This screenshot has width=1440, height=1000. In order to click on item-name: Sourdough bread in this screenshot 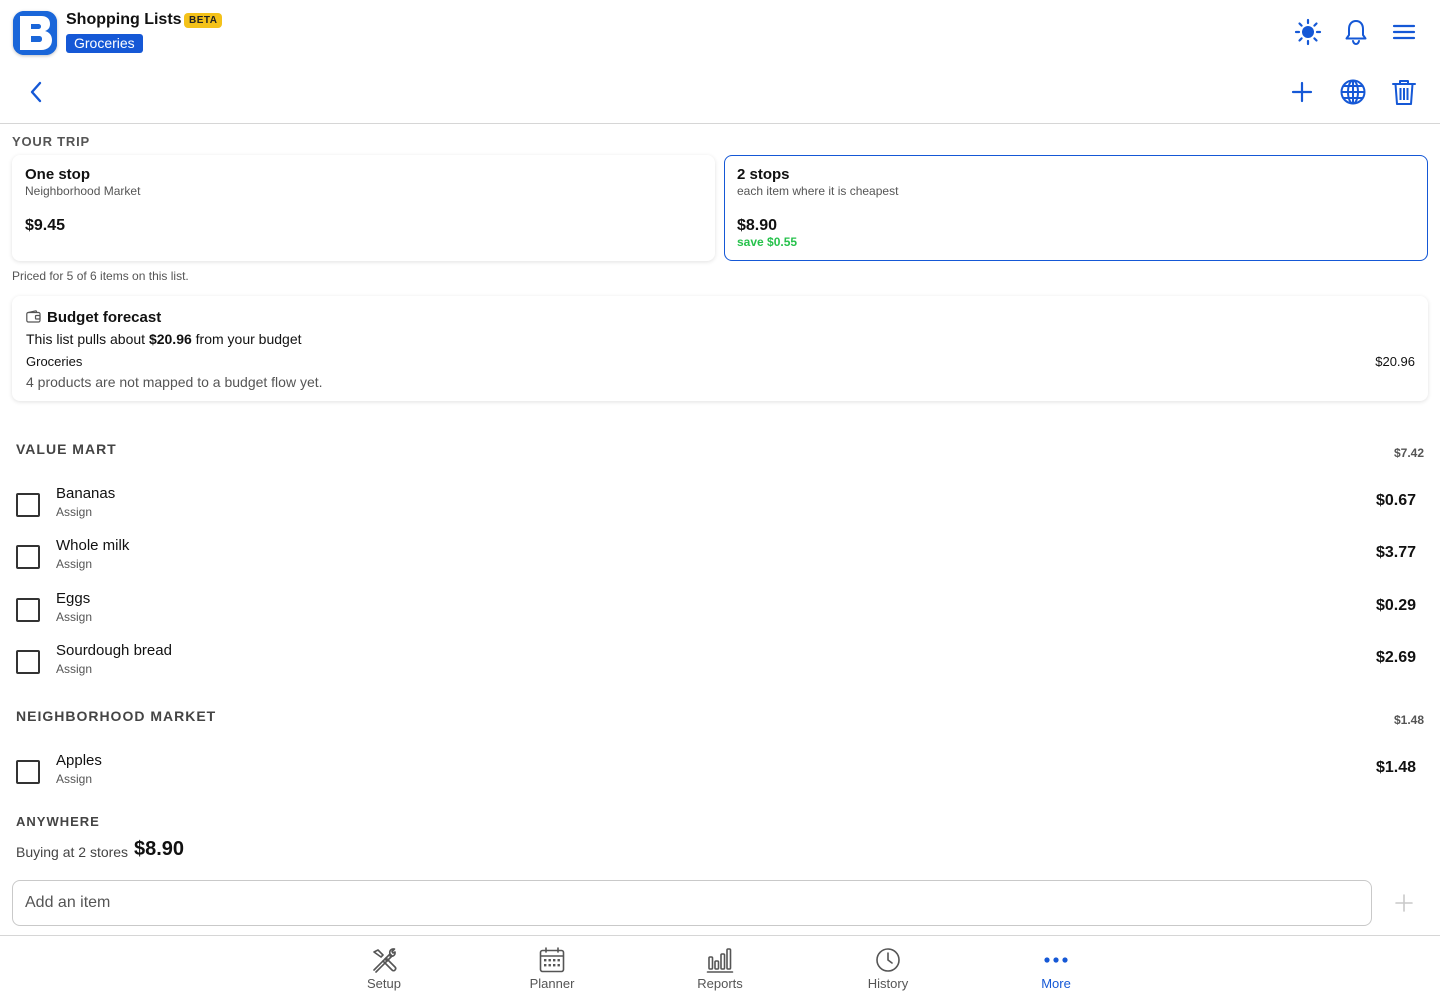, I will do `click(114, 650)`.